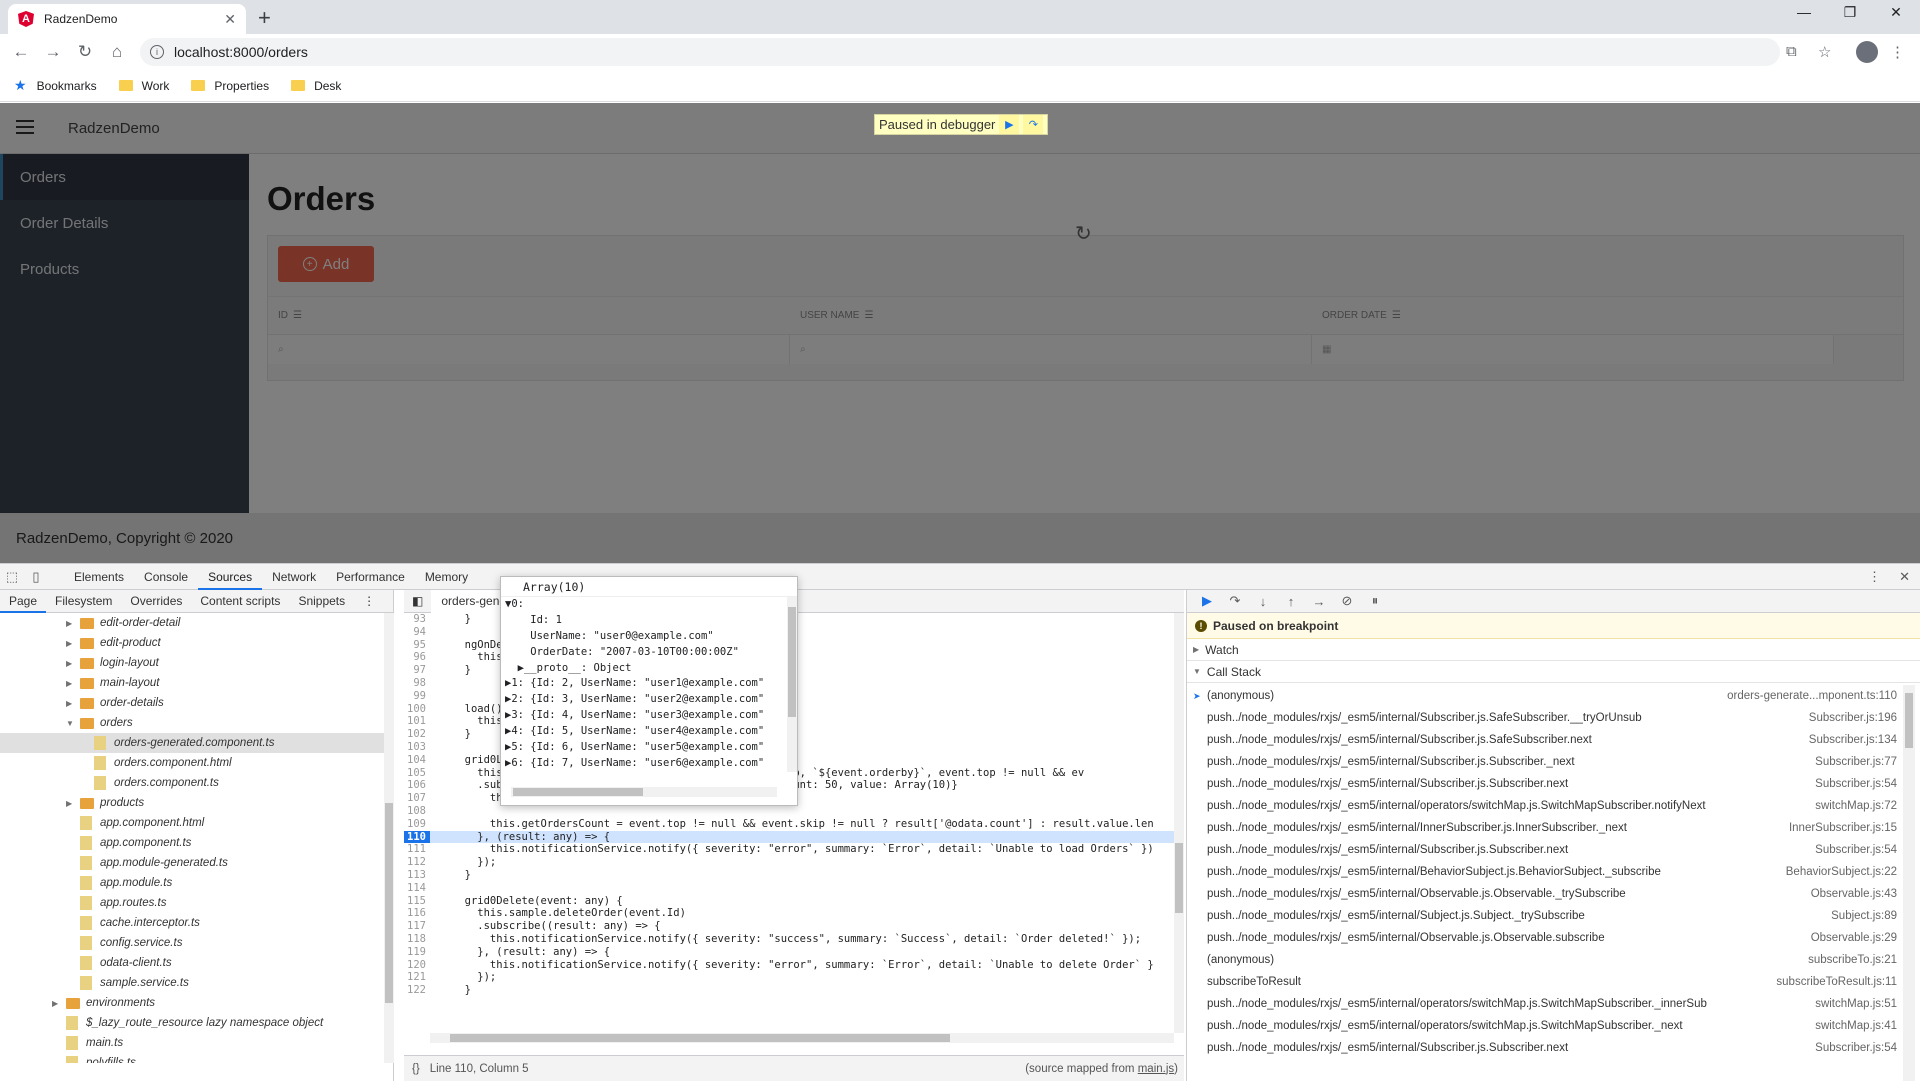  What do you see at coordinates (1051, 349) in the screenshot?
I see `user-name-filter-input: ⌕` at bounding box center [1051, 349].